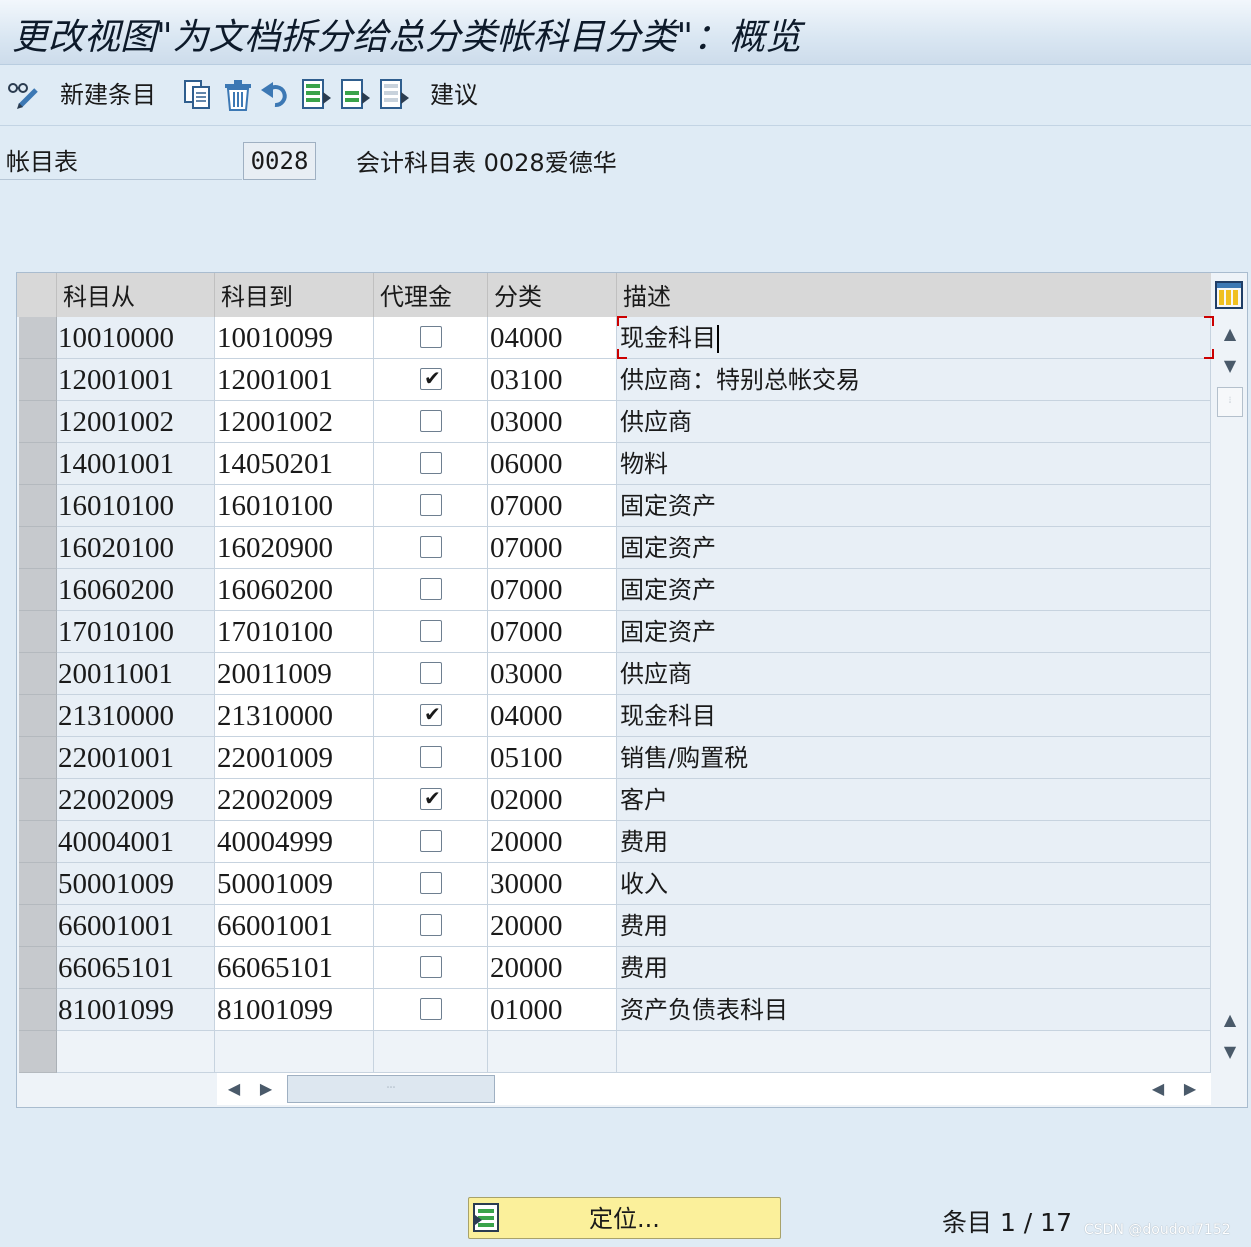 This screenshot has height=1247, width=1251. I want to click on account-to-cell: 22001009, so click(294, 758).